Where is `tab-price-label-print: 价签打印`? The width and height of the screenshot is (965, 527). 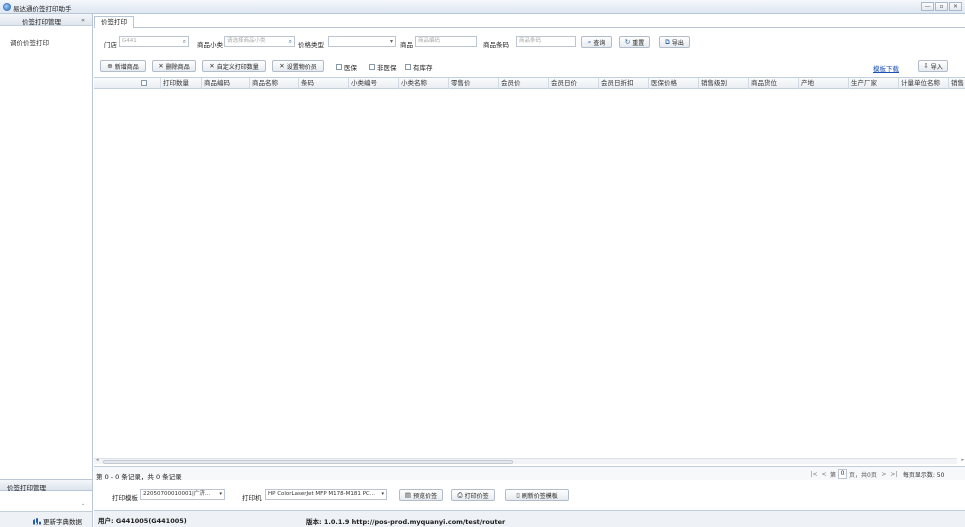 tab-price-label-print: 价签打印 is located at coordinates (114, 22).